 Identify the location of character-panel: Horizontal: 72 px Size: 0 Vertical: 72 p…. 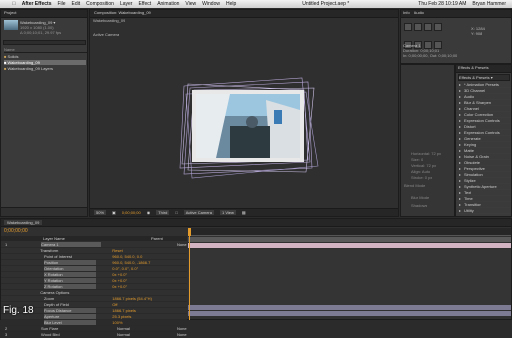
(427, 140).